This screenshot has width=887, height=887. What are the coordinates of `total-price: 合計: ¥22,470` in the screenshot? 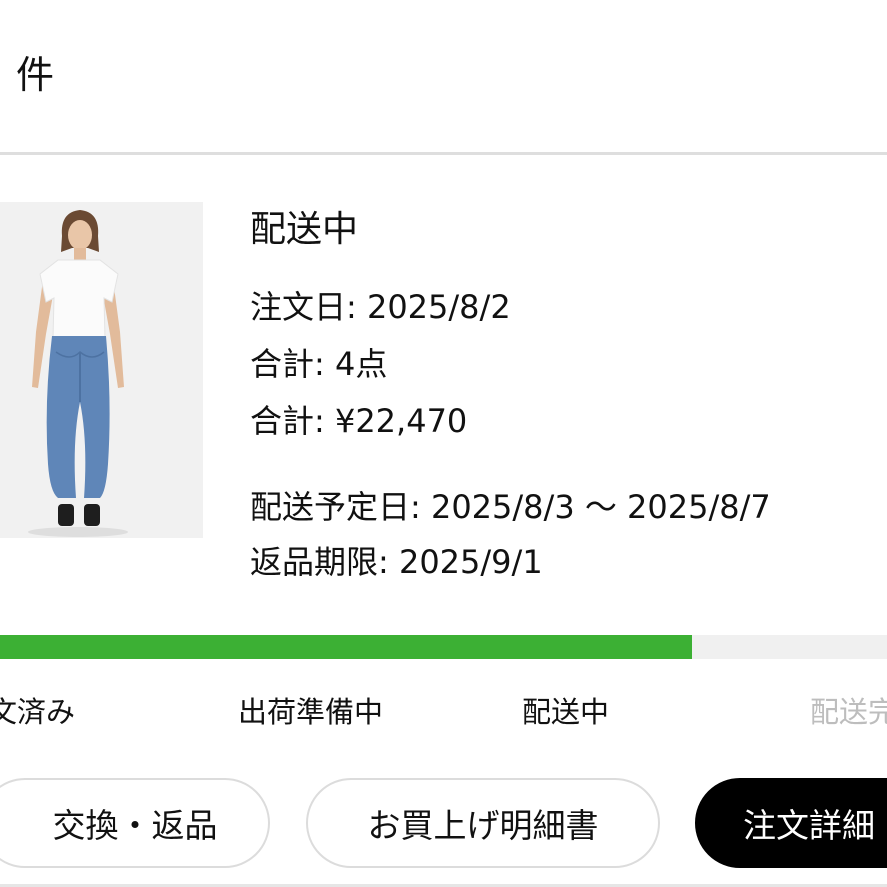 It's located at (359, 421).